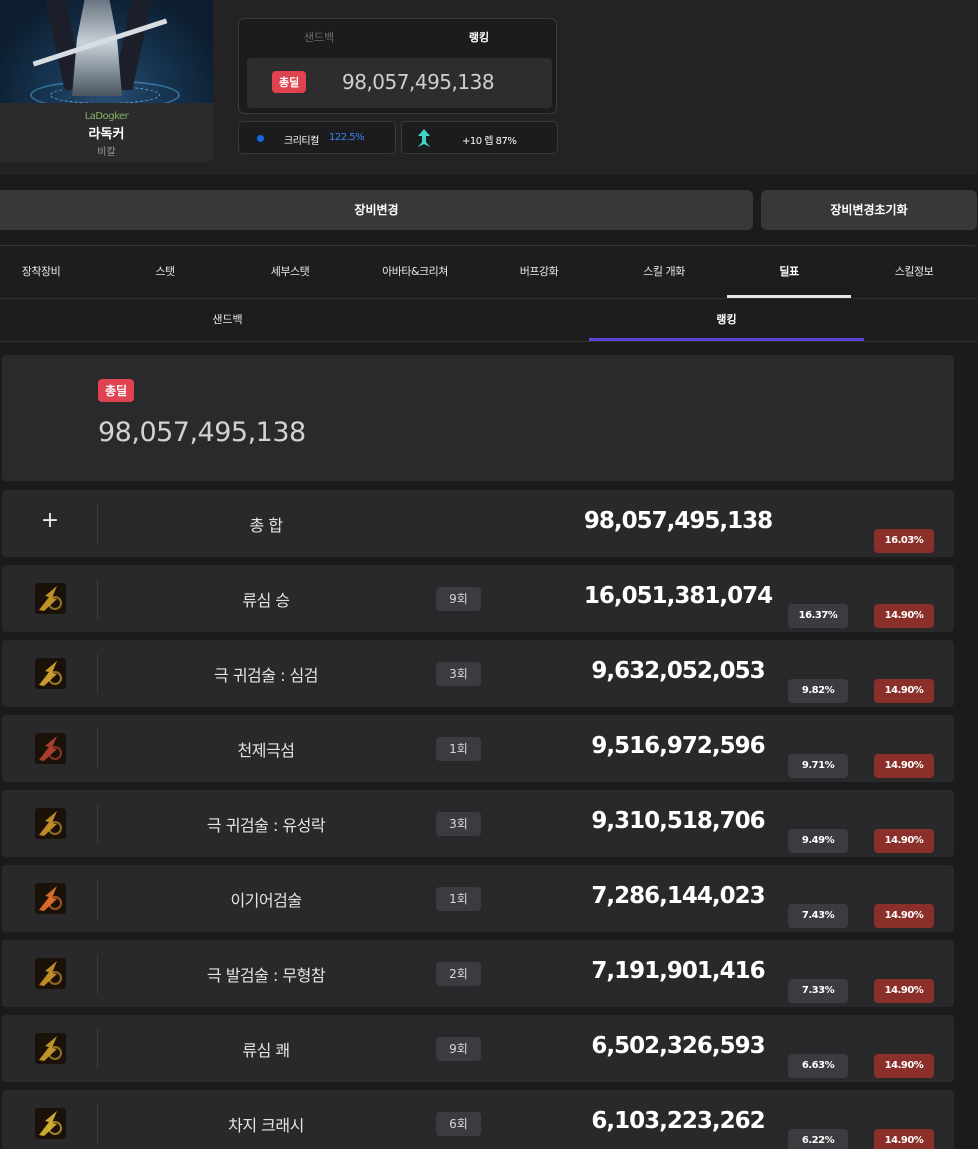 The width and height of the screenshot is (978, 1149). Describe the element at coordinates (376, 210) in the screenshot. I see `change-equipment-button: 장비변경` at that location.